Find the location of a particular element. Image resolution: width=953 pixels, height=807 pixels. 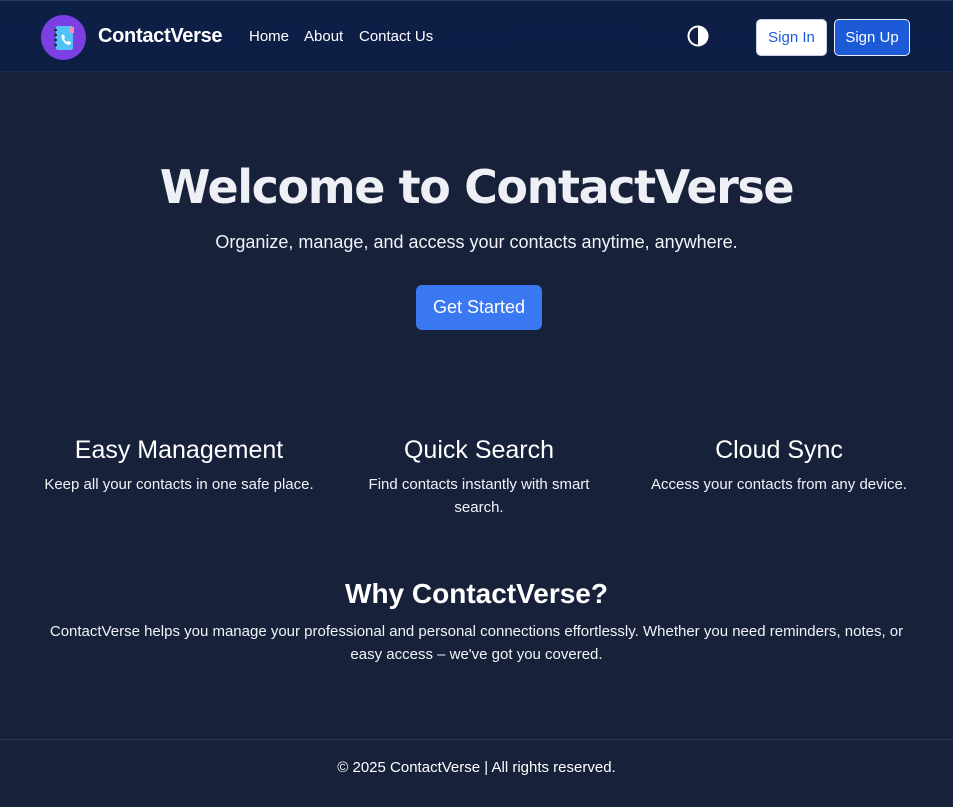

contrast-icon is located at coordinates (698, 36).